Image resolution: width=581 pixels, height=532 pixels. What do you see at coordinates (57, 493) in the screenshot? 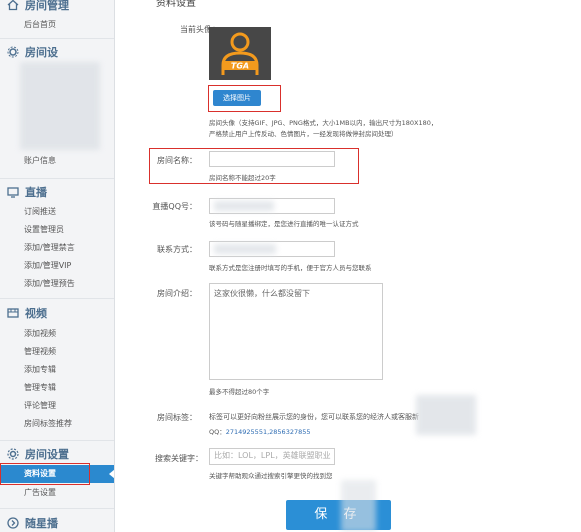
I see `sidebar-item-ad-settings: 广告设置` at bounding box center [57, 493].